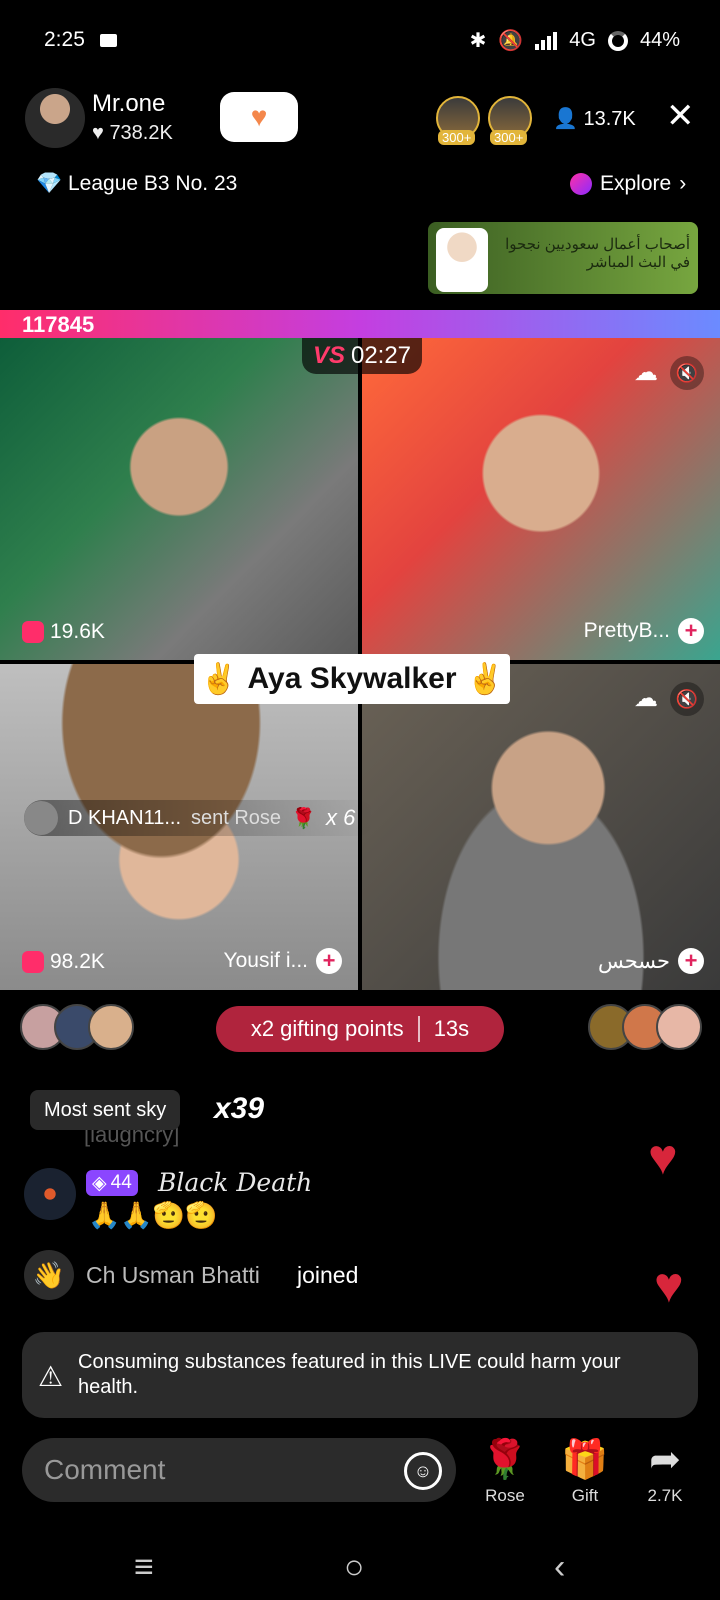 Image resolution: width=720 pixels, height=1600 pixels. What do you see at coordinates (451, 1028) in the screenshot?
I see `gifting-points-timer: 13s` at bounding box center [451, 1028].